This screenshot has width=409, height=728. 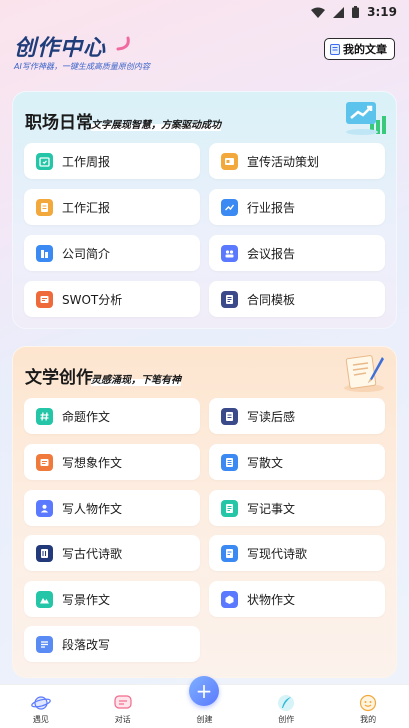 What do you see at coordinates (229, 508) in the screenshot?
I see `notes-icon` at bounding box center [229, 508].